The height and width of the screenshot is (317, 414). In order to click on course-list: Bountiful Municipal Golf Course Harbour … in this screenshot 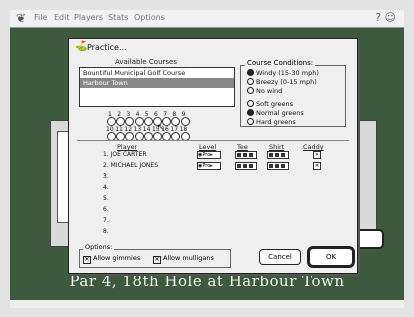, I will do `click(157, 87)`.